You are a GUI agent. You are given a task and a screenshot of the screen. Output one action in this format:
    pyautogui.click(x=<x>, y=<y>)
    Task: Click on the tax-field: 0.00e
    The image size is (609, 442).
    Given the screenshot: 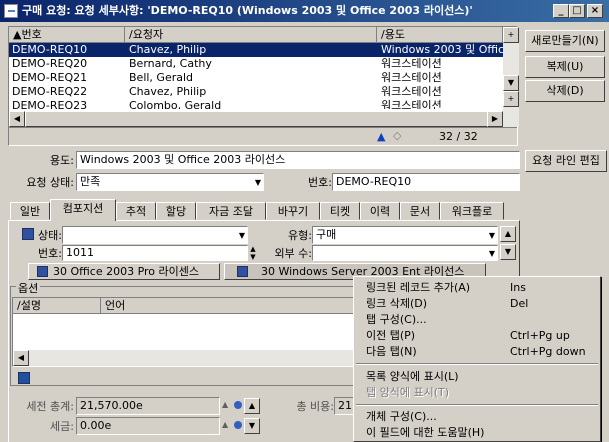 What is the action you would take?
    pyautogui.click(x=148, y=426)
    